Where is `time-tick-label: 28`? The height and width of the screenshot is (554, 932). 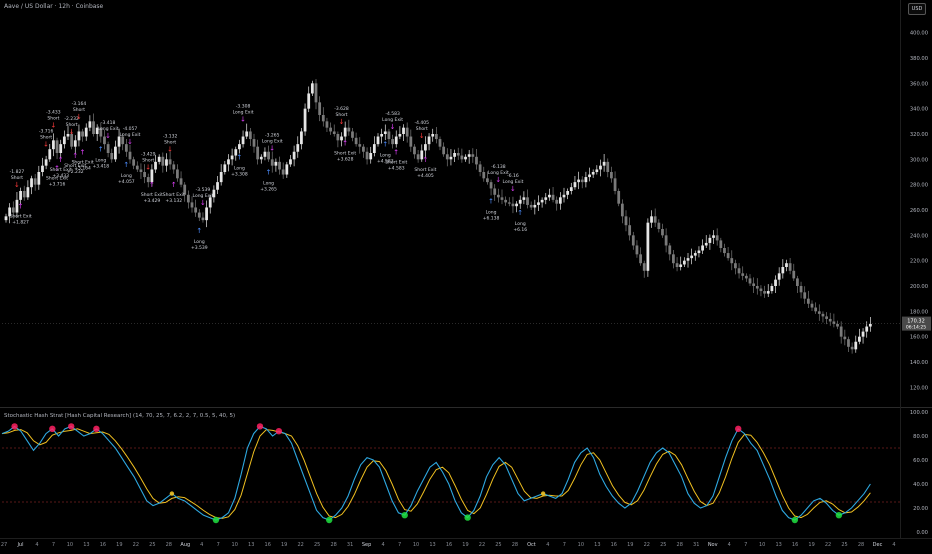 time-tick-label: 28 is located at coordinates (861, 545).